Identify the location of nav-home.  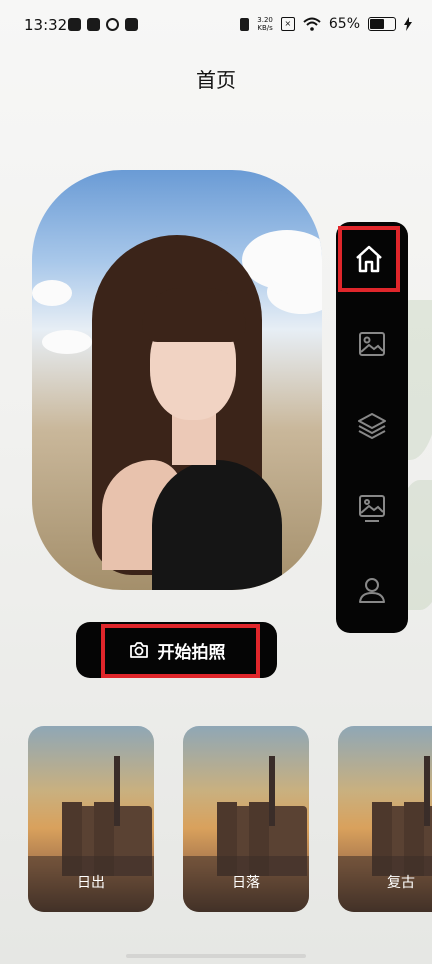
(369, 259).